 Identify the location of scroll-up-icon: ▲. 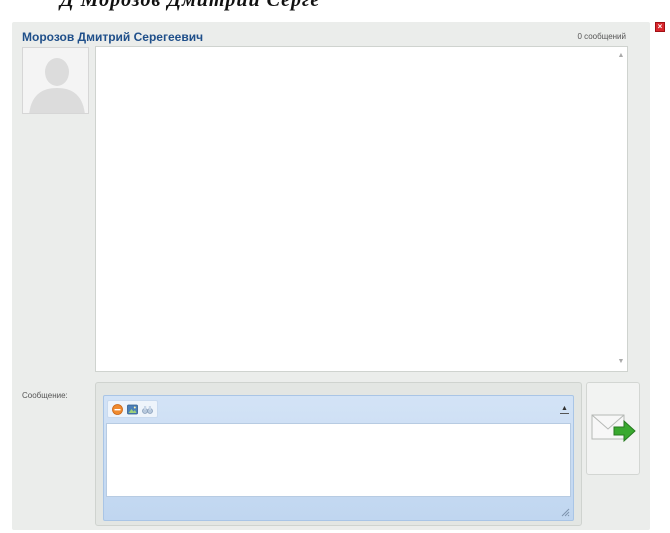
(621, 54).